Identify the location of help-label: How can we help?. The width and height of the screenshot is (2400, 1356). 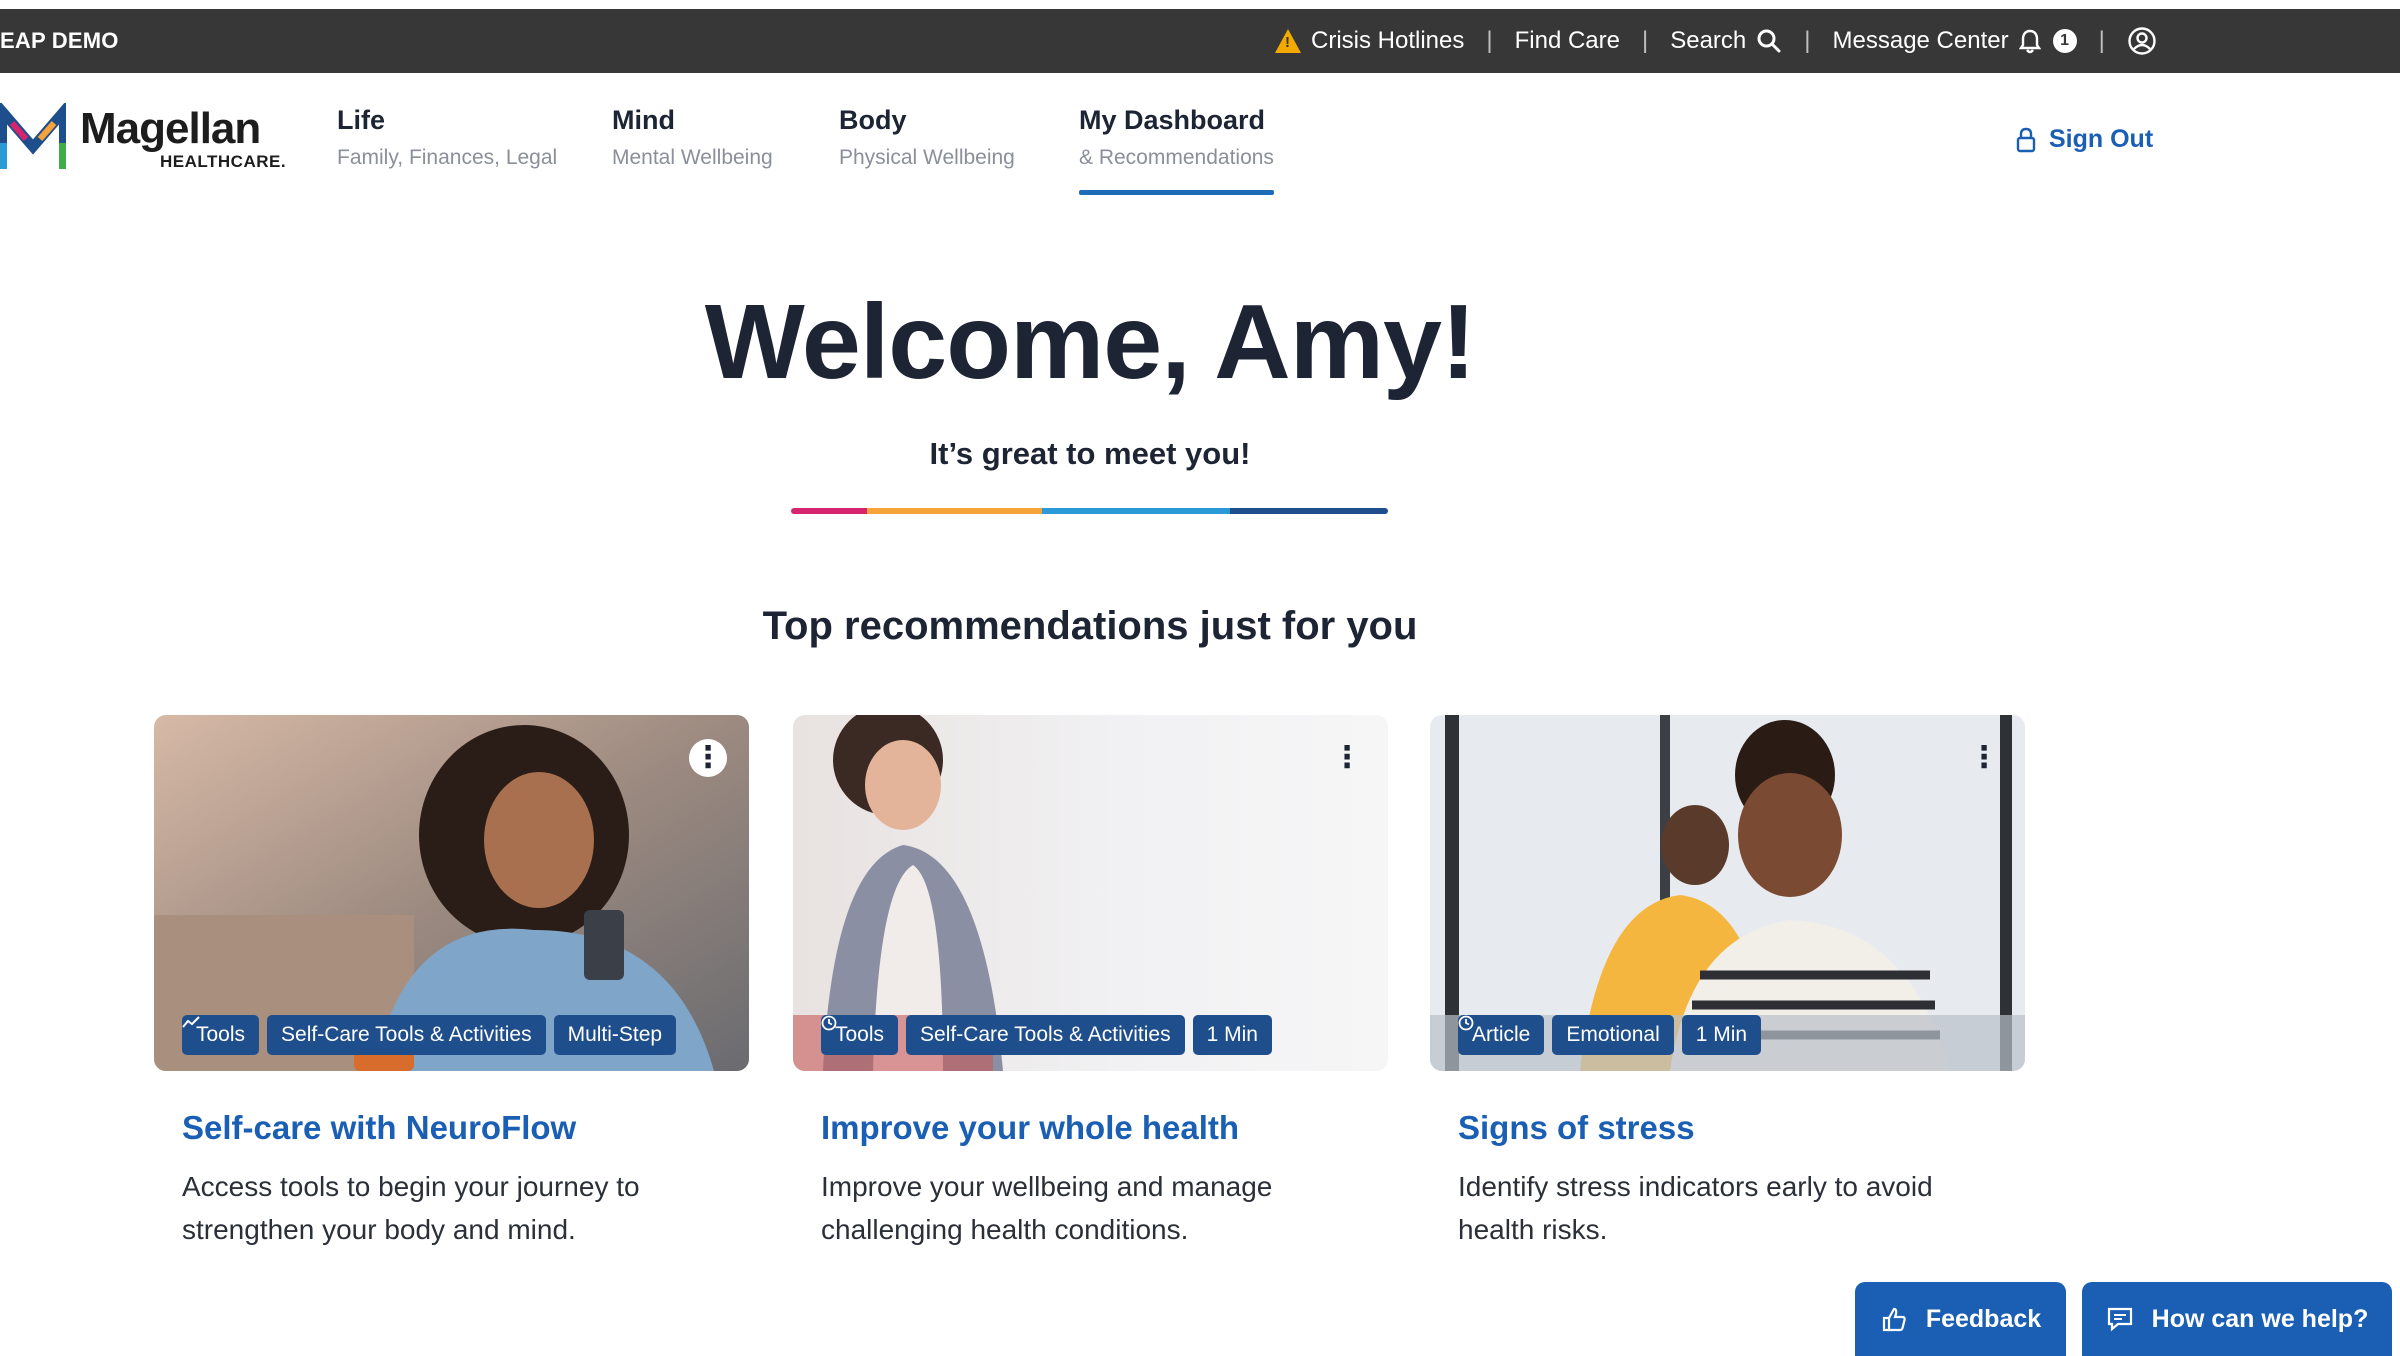
(2260, 1318).